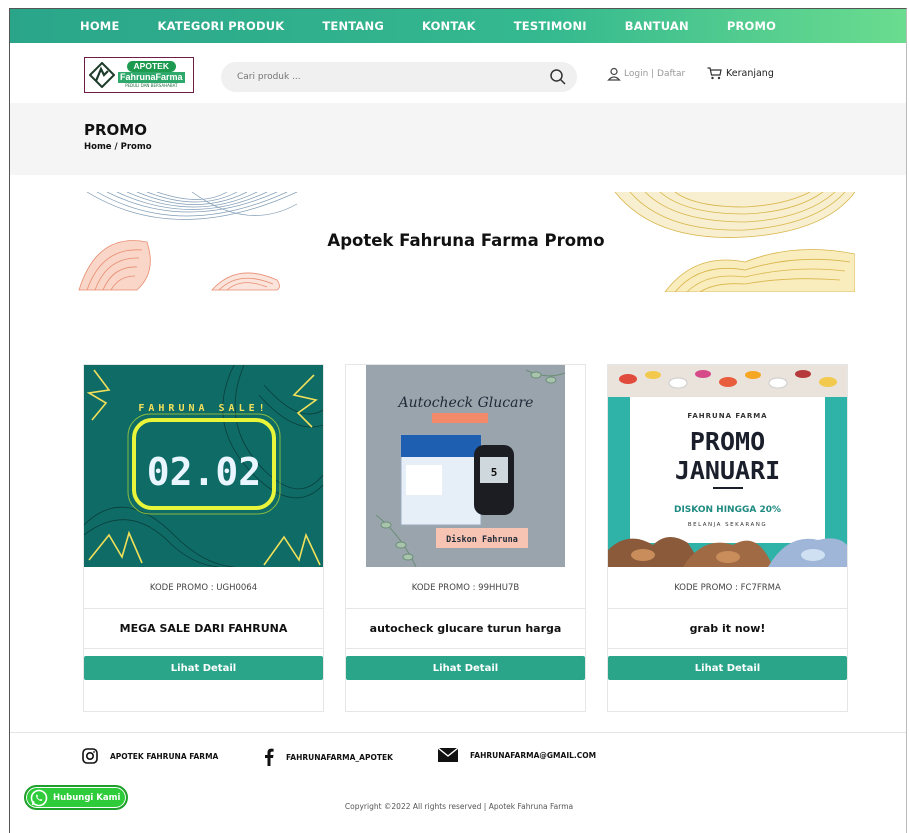 The width and height of the screenshot is (909, 833). What do you see at coordinates (558, 77) in the screenshot?
I see `search-icon` at bounding box center [558, 77].